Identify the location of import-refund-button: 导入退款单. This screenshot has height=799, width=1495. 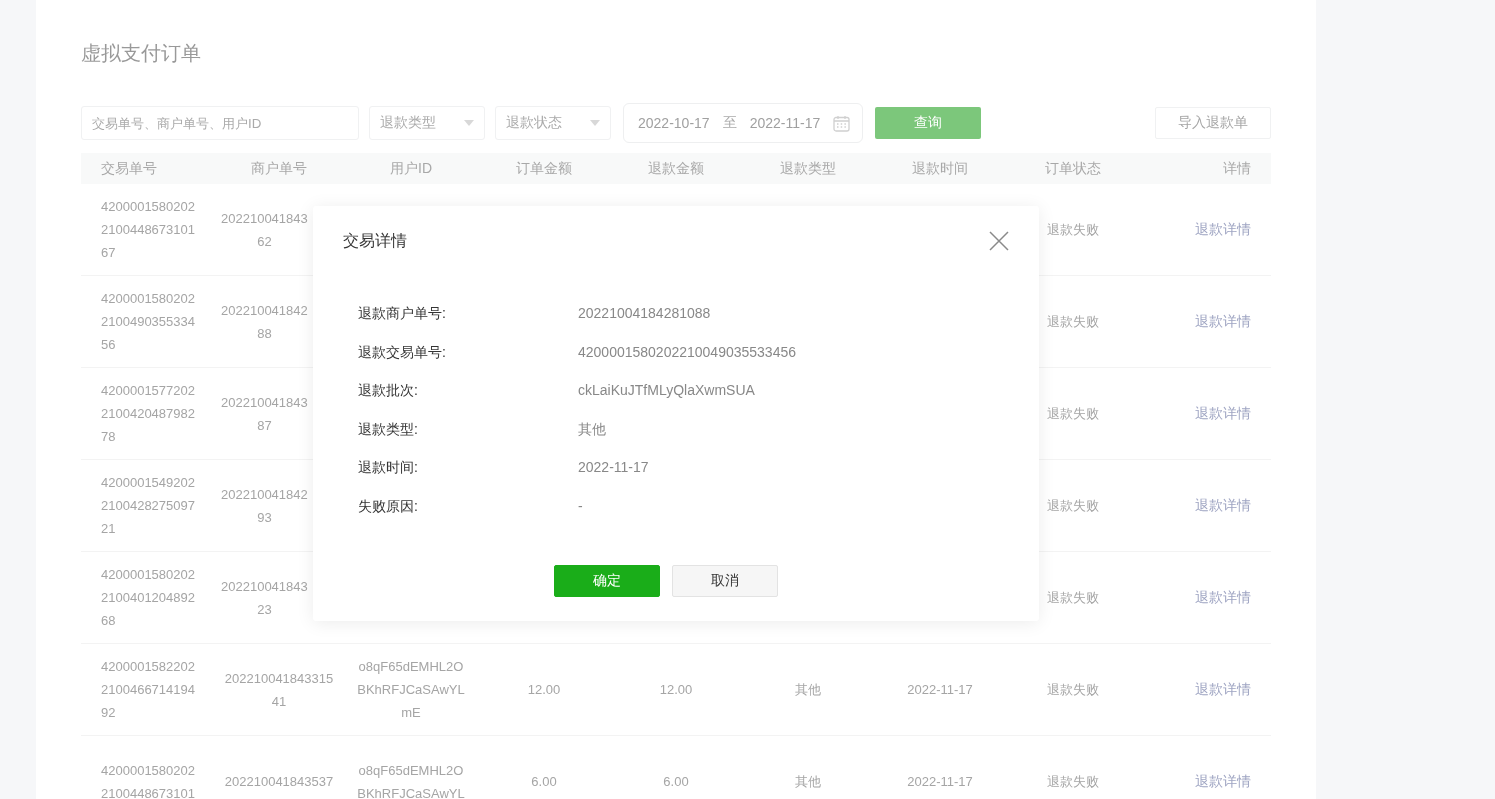
(1213, 123).